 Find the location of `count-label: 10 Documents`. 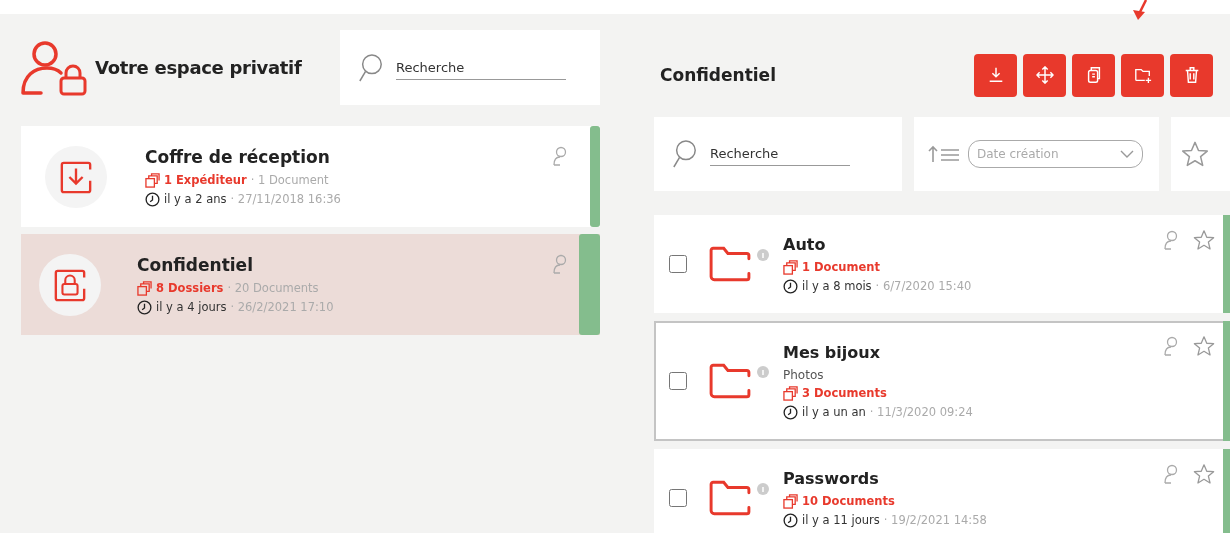

count-label: 10 Documents is located at coordinates (848, 501).